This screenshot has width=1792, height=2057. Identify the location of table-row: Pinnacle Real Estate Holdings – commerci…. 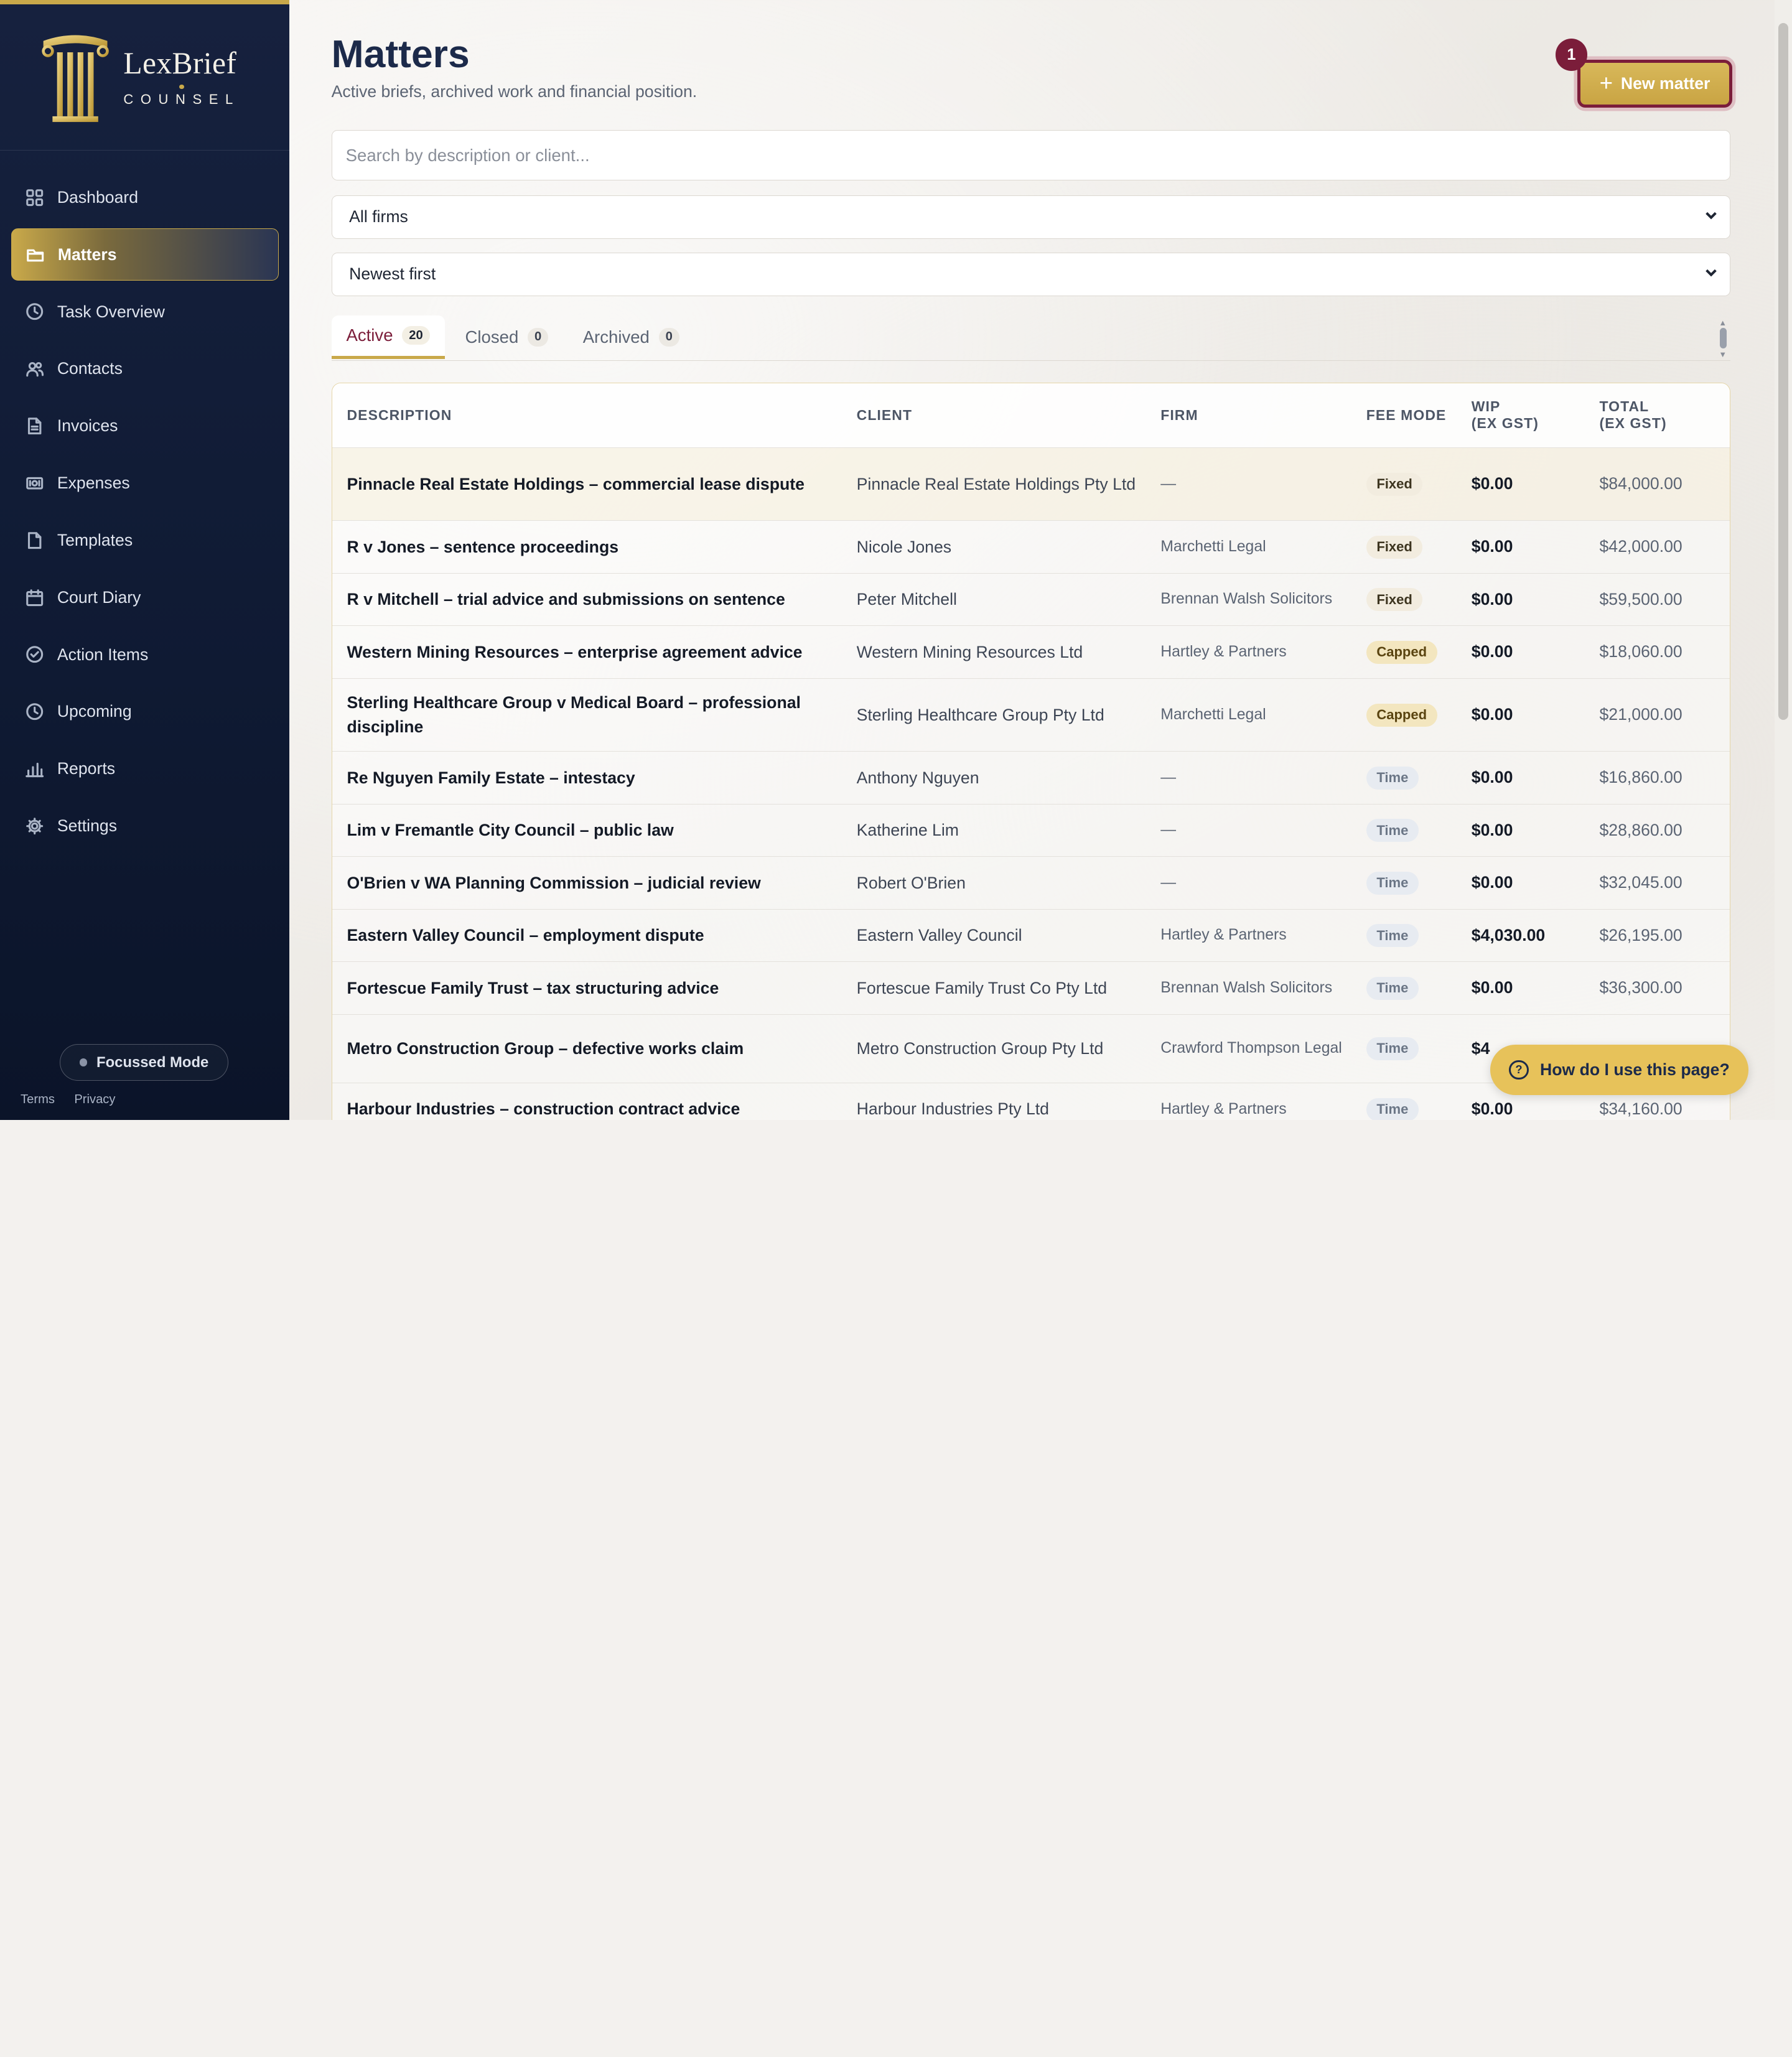
(1031, 484).